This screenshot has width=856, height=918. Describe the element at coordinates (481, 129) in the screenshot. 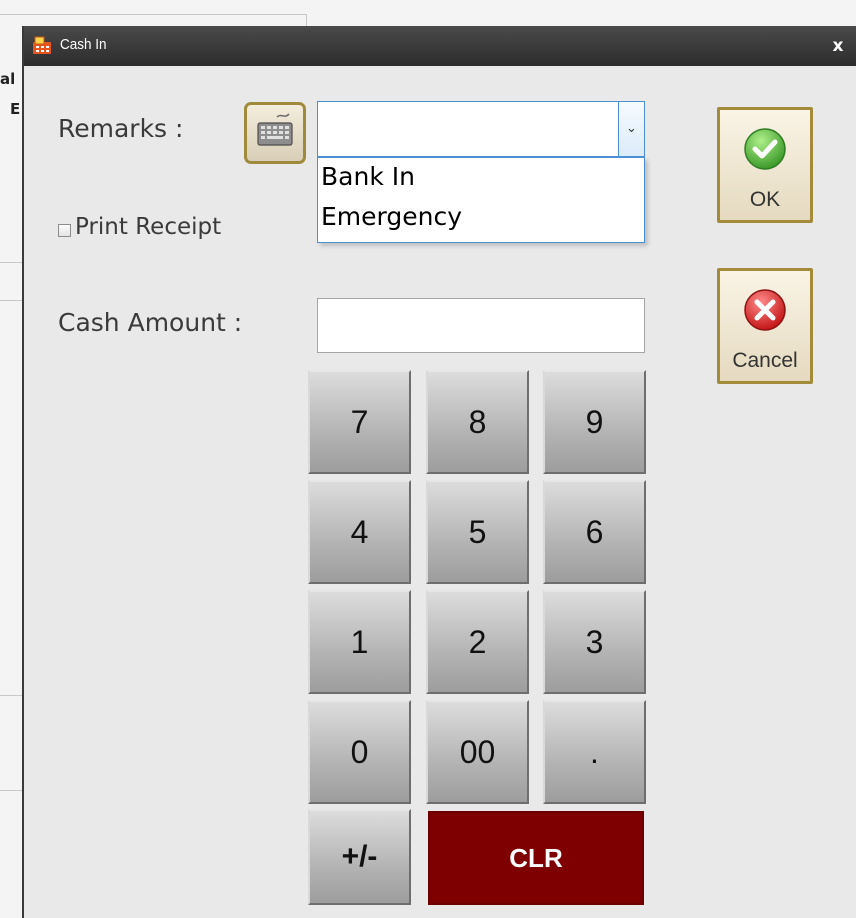

I see `remarks-combobox: ⌄` at that location.